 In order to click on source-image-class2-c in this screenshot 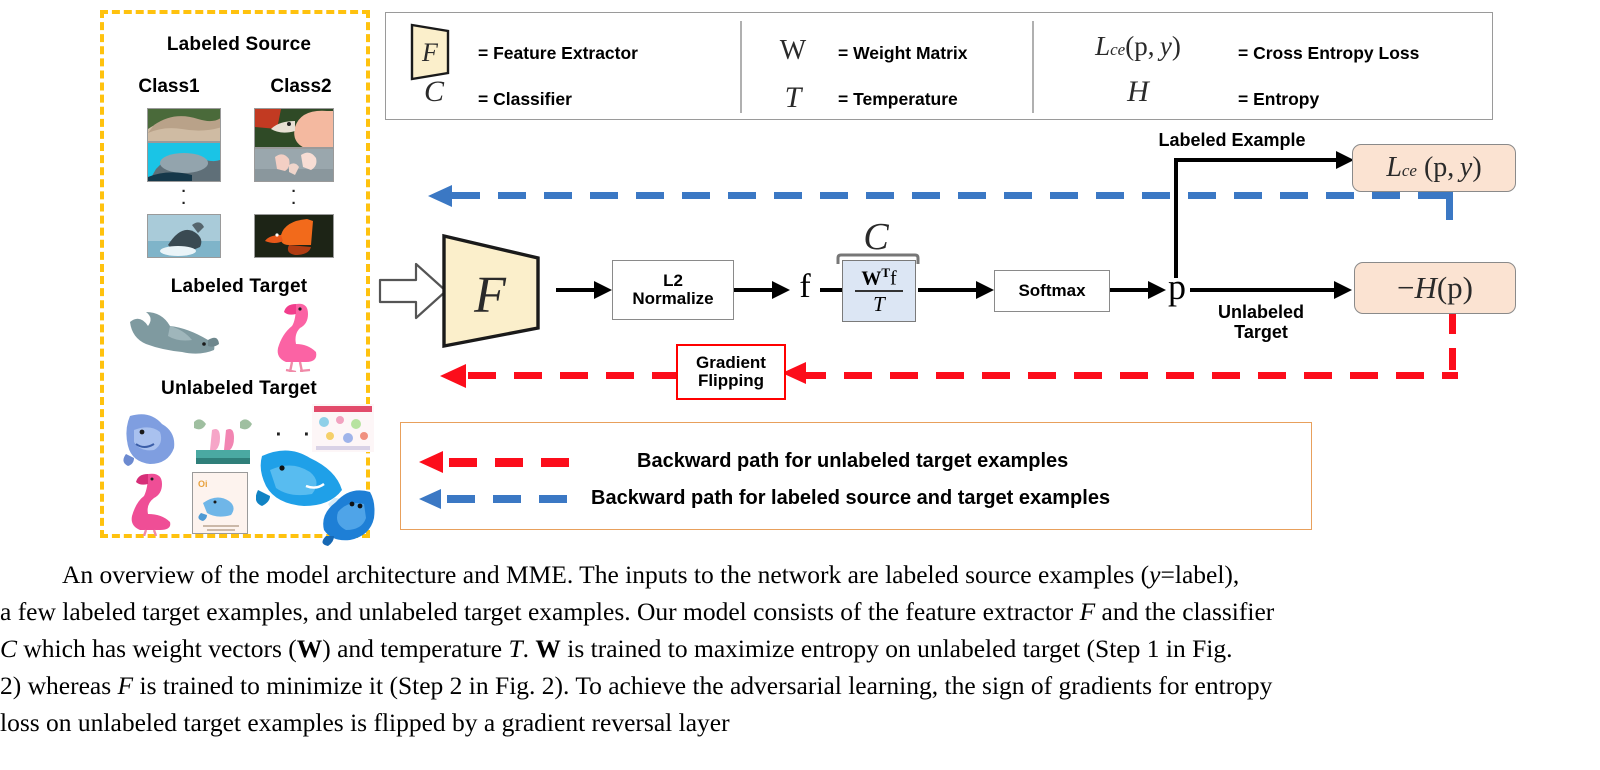, I will do `click(294, 236)`.